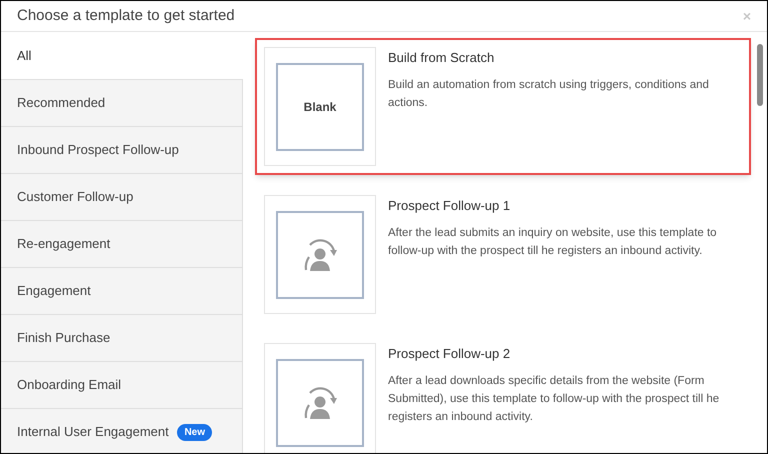 This screenshot has height=454, width=768. Describe the element at coordinates (122, 337) in the screenshot. I see `category-item: Finish Purchase` at that location.